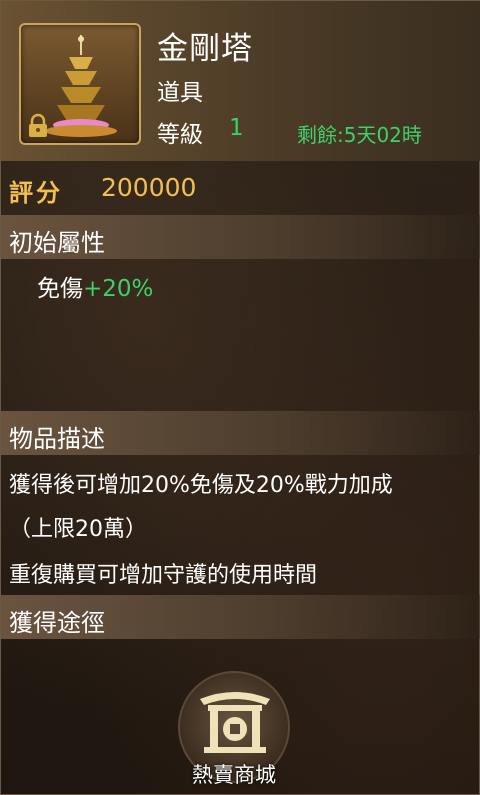 This screenshot has width=480, height=795. Describe the element at coordinates (60, 289) in the screenshot. I see `attribute-name: 免傷` at that location.